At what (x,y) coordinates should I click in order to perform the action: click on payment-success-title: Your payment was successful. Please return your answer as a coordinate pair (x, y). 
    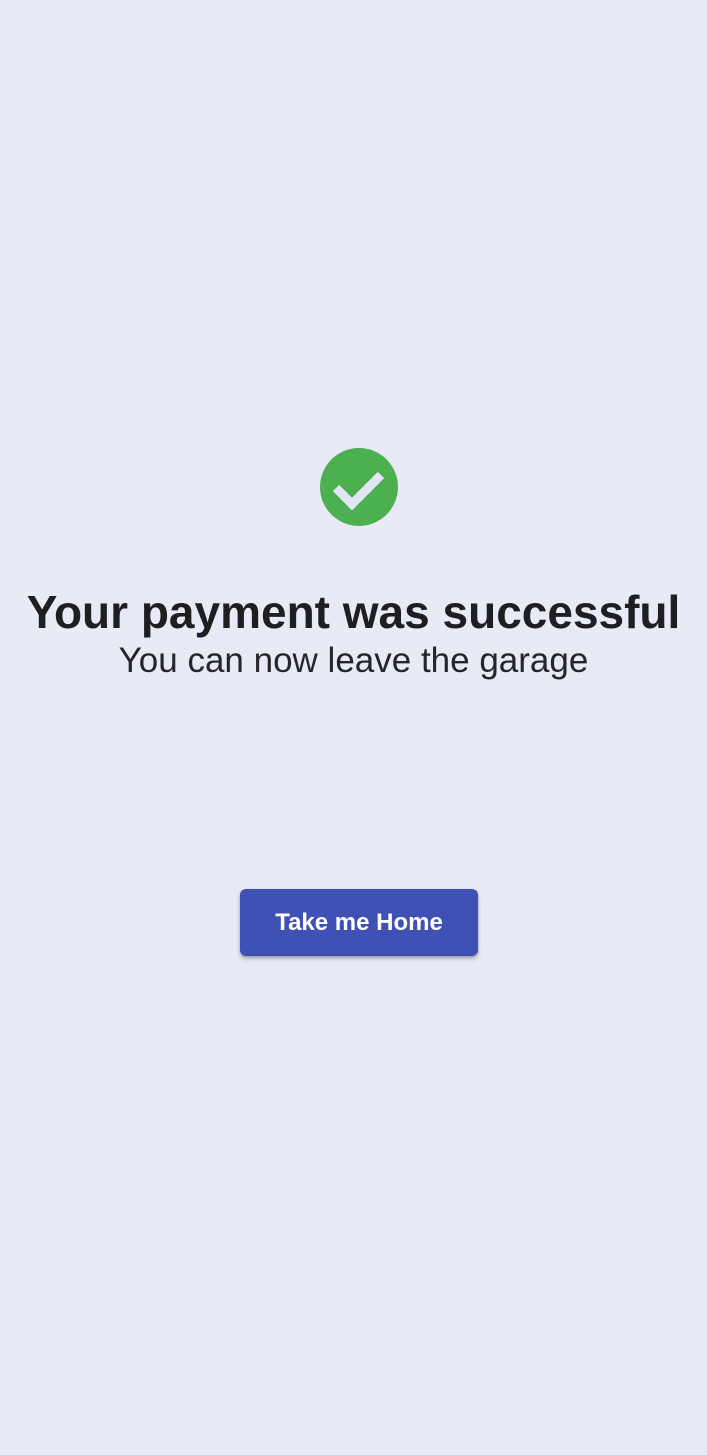
    Looking at the image, I should click on (353, 612).